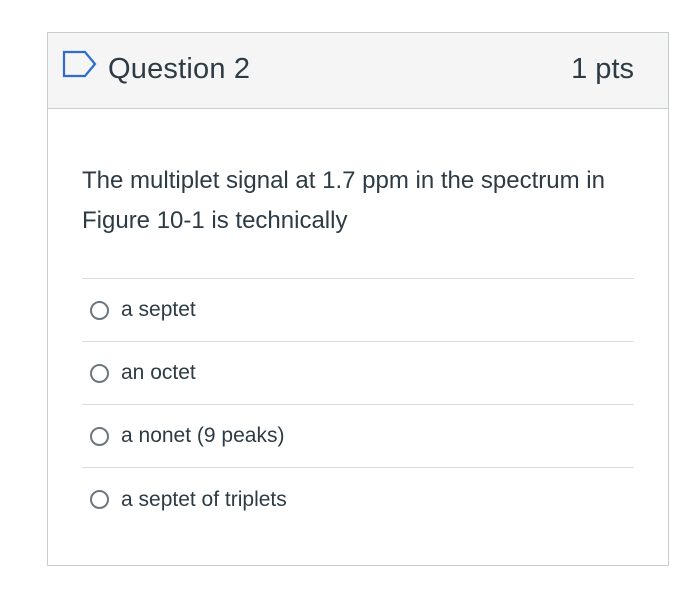 This screenshot has height=605, width=700. What do you see at coordinates (358, 436) in the screenshot?
I see `answer-option: a nonet (9 peaks)` at bounding box center [358, 436].